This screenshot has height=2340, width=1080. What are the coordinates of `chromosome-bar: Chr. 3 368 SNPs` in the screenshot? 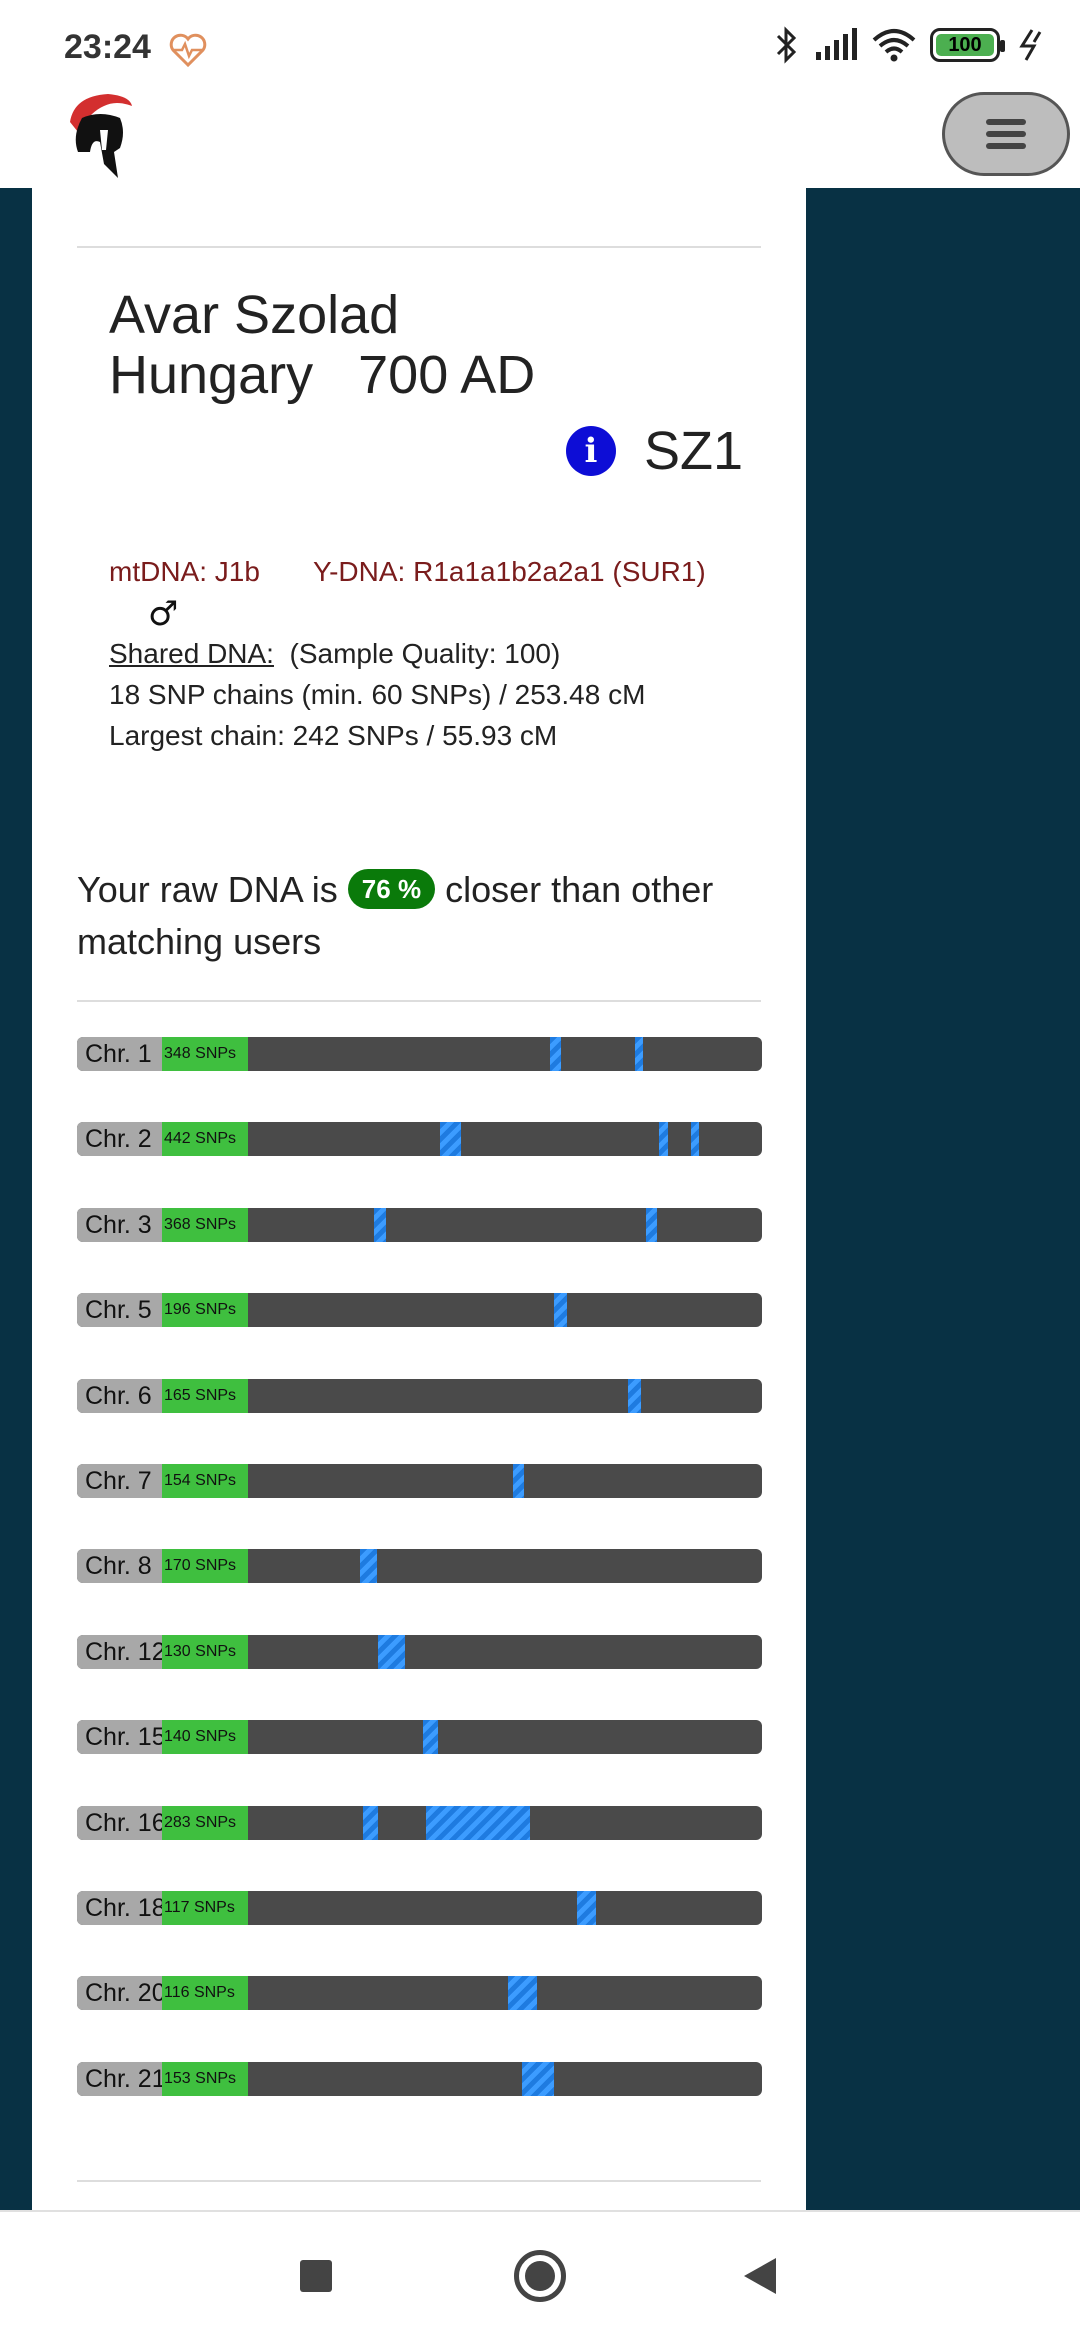 It's located at (419, 1225).